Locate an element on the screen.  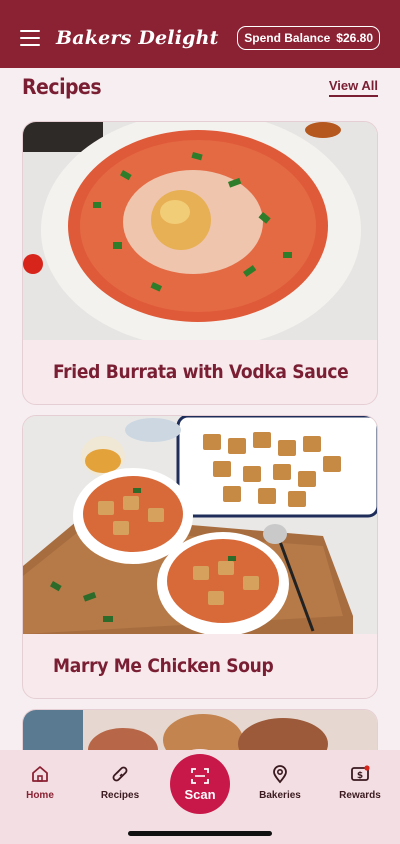
spend-balance-button: Spend Balance $26.80 is located at coordinates (308, 38).